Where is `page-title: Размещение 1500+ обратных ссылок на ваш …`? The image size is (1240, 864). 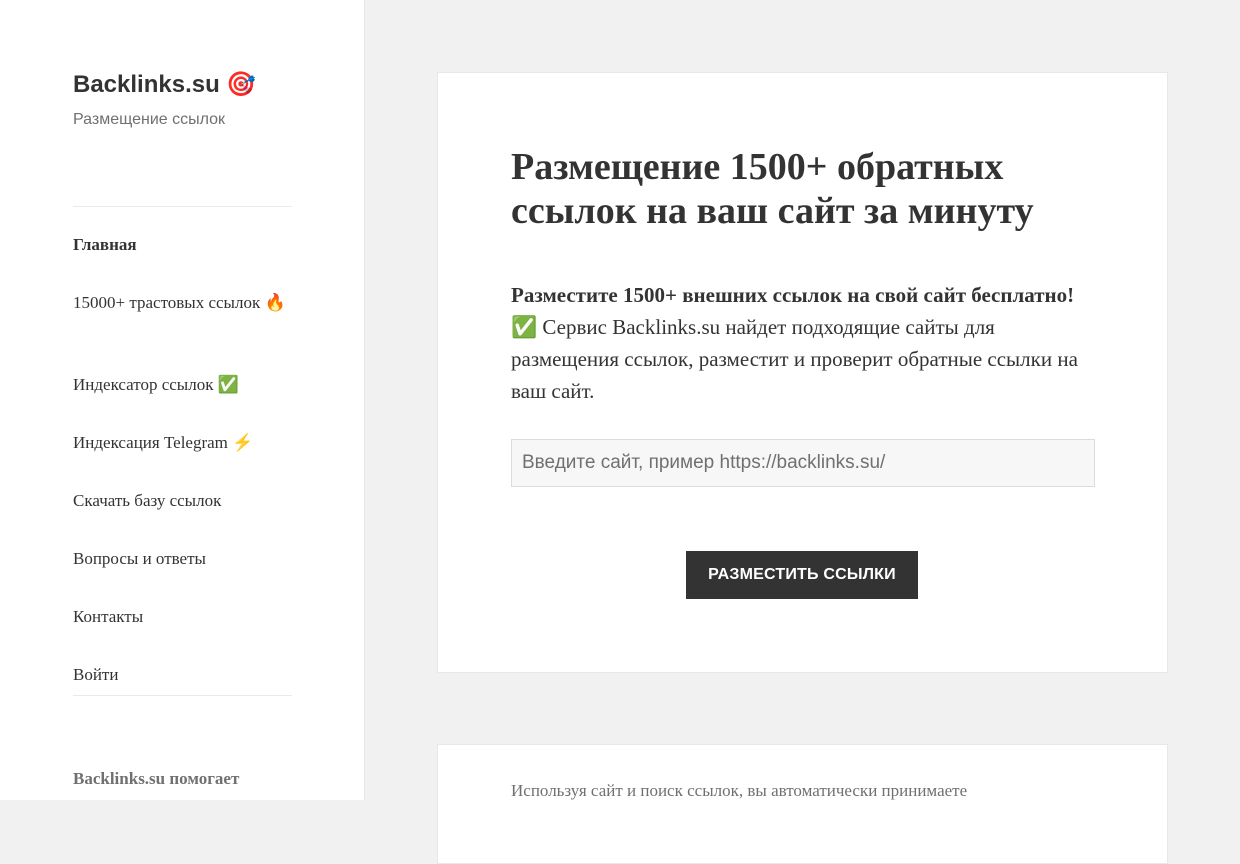
page-title: Размещение 1500+ обратных ссылок на ваш … is located at coordinates (772, 189).